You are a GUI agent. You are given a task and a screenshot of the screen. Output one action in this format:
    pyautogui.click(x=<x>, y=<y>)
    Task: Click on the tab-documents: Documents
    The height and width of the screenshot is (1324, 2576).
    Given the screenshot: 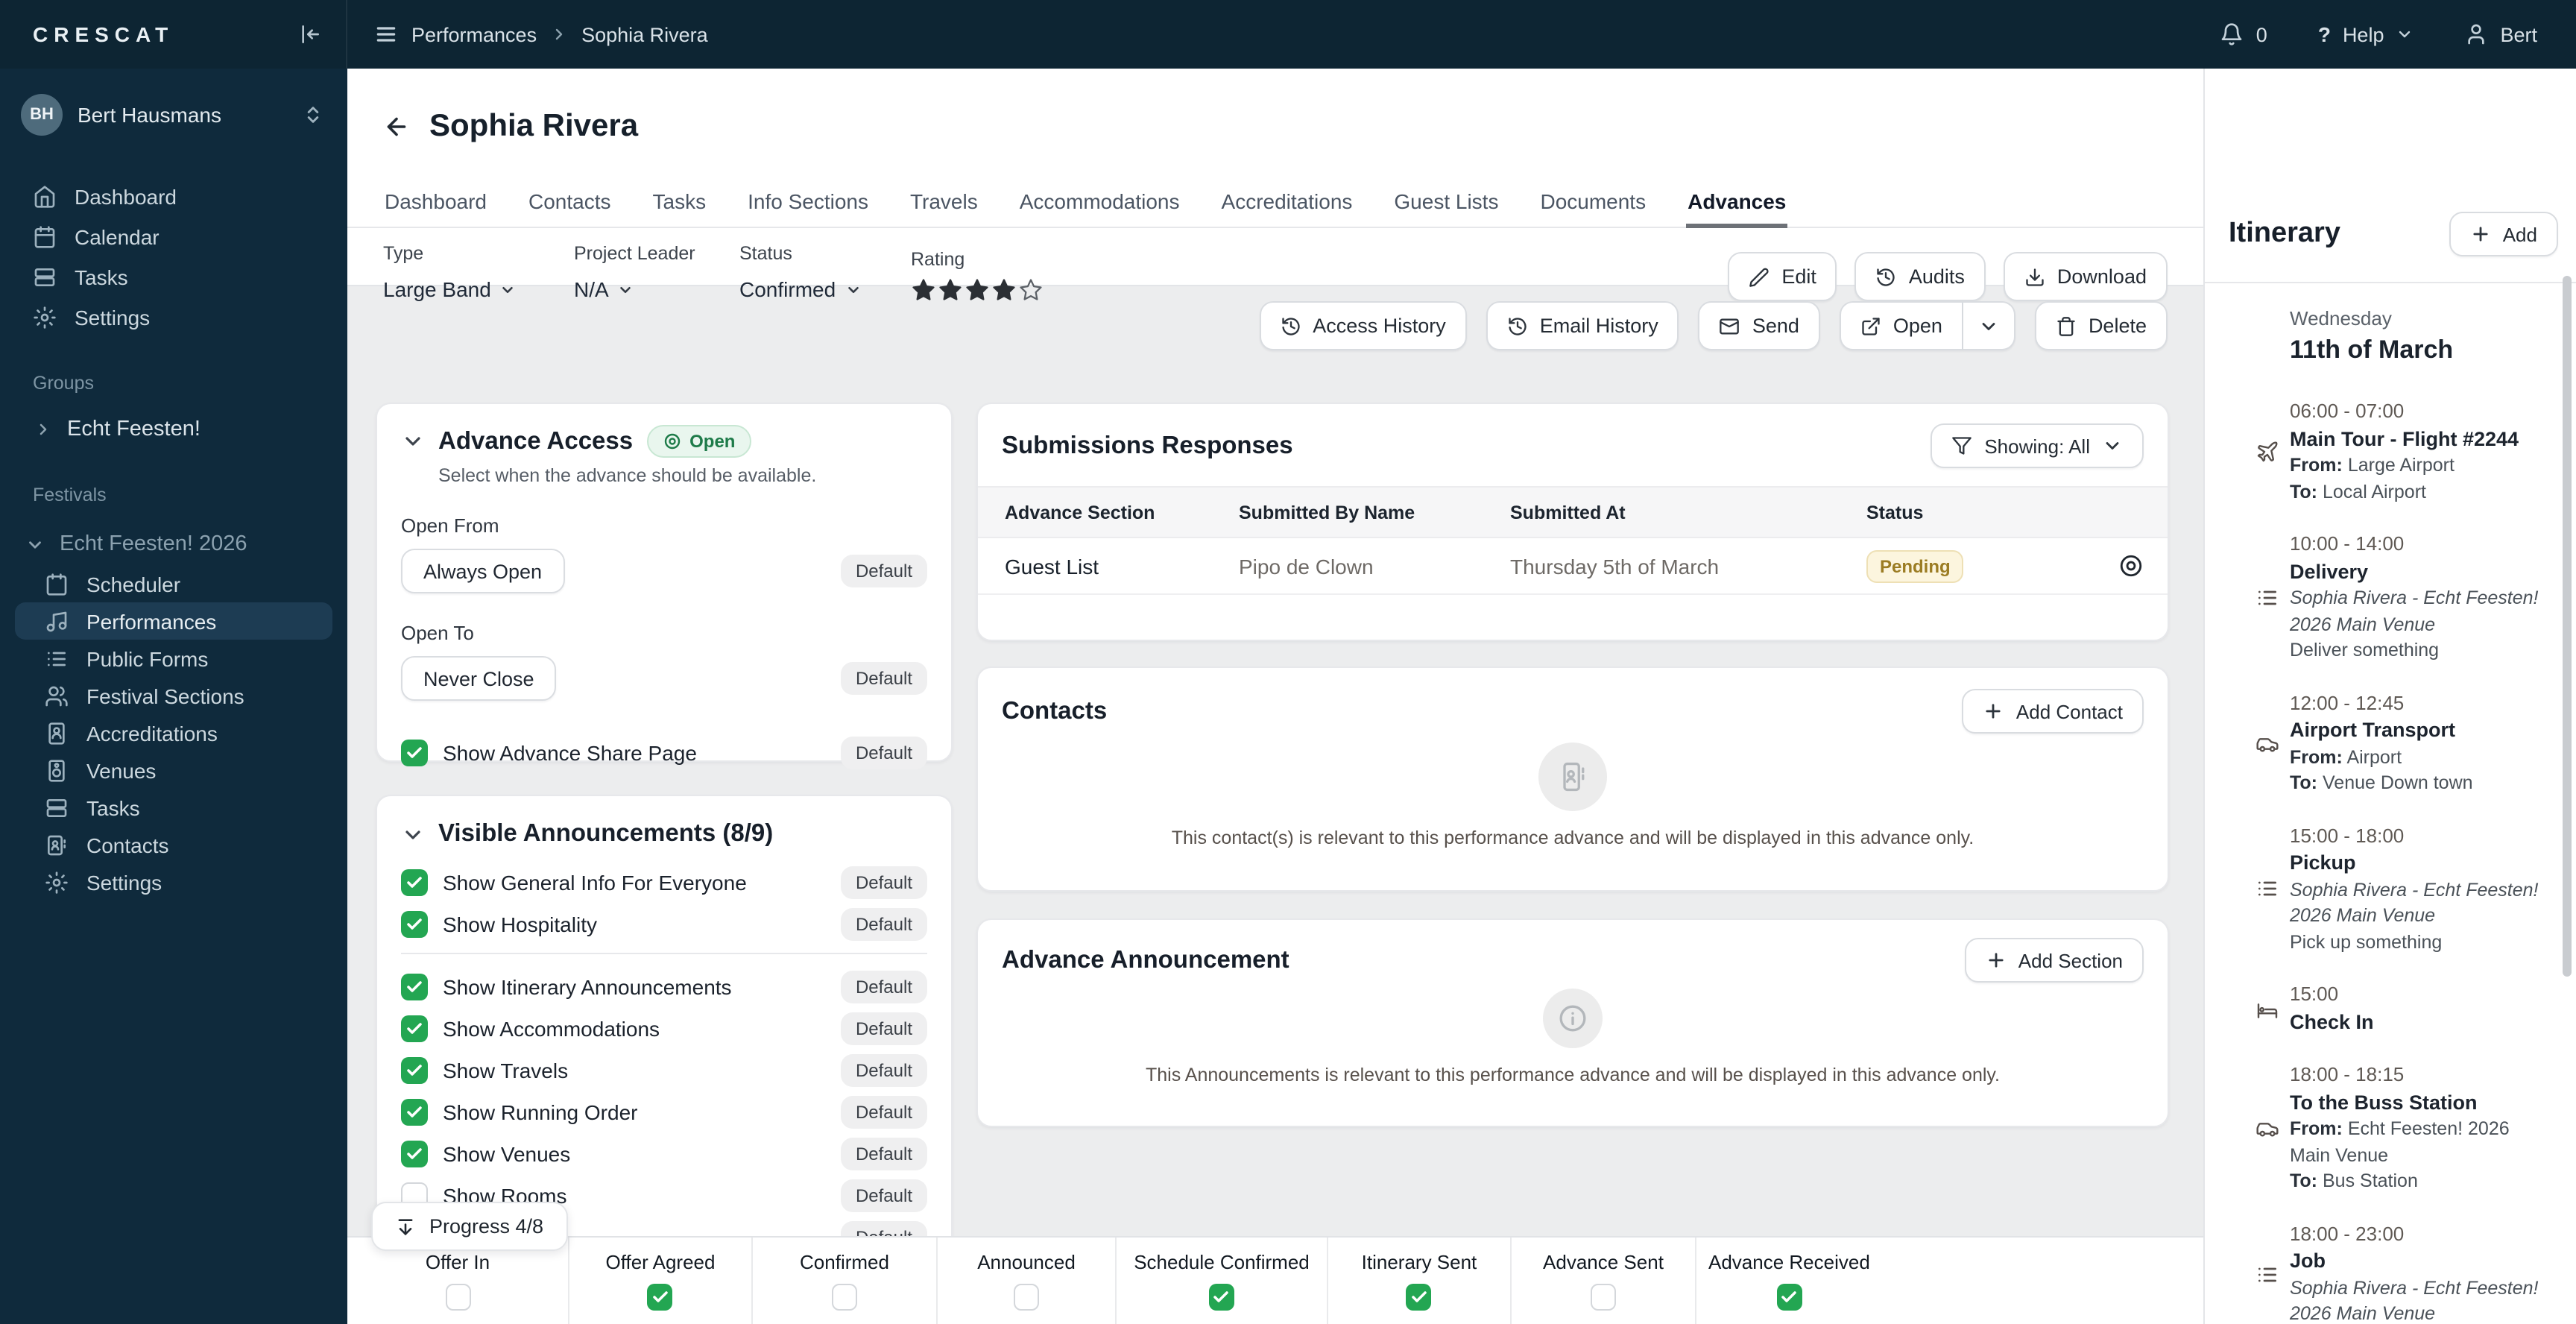 What is the action you would take?
    pyautogui.click(x=1592, y=203)
    